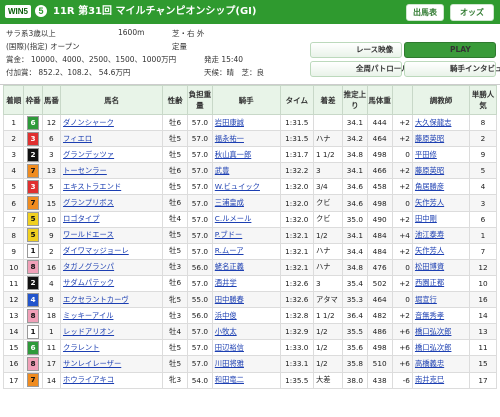  What do you see at coordinates (88, 282) in the screenshot?
I see `horse-name-cell-text: サダムパテック` at bounding box center [88, 282].